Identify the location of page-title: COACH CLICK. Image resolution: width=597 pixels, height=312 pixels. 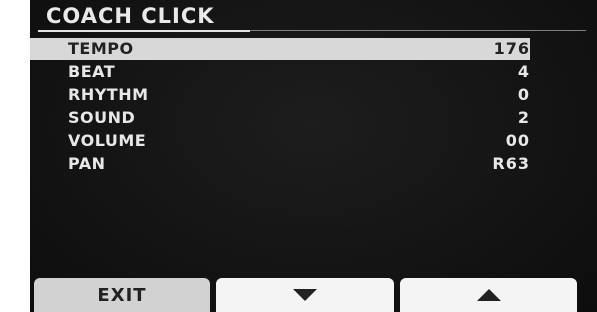
(130, 16).